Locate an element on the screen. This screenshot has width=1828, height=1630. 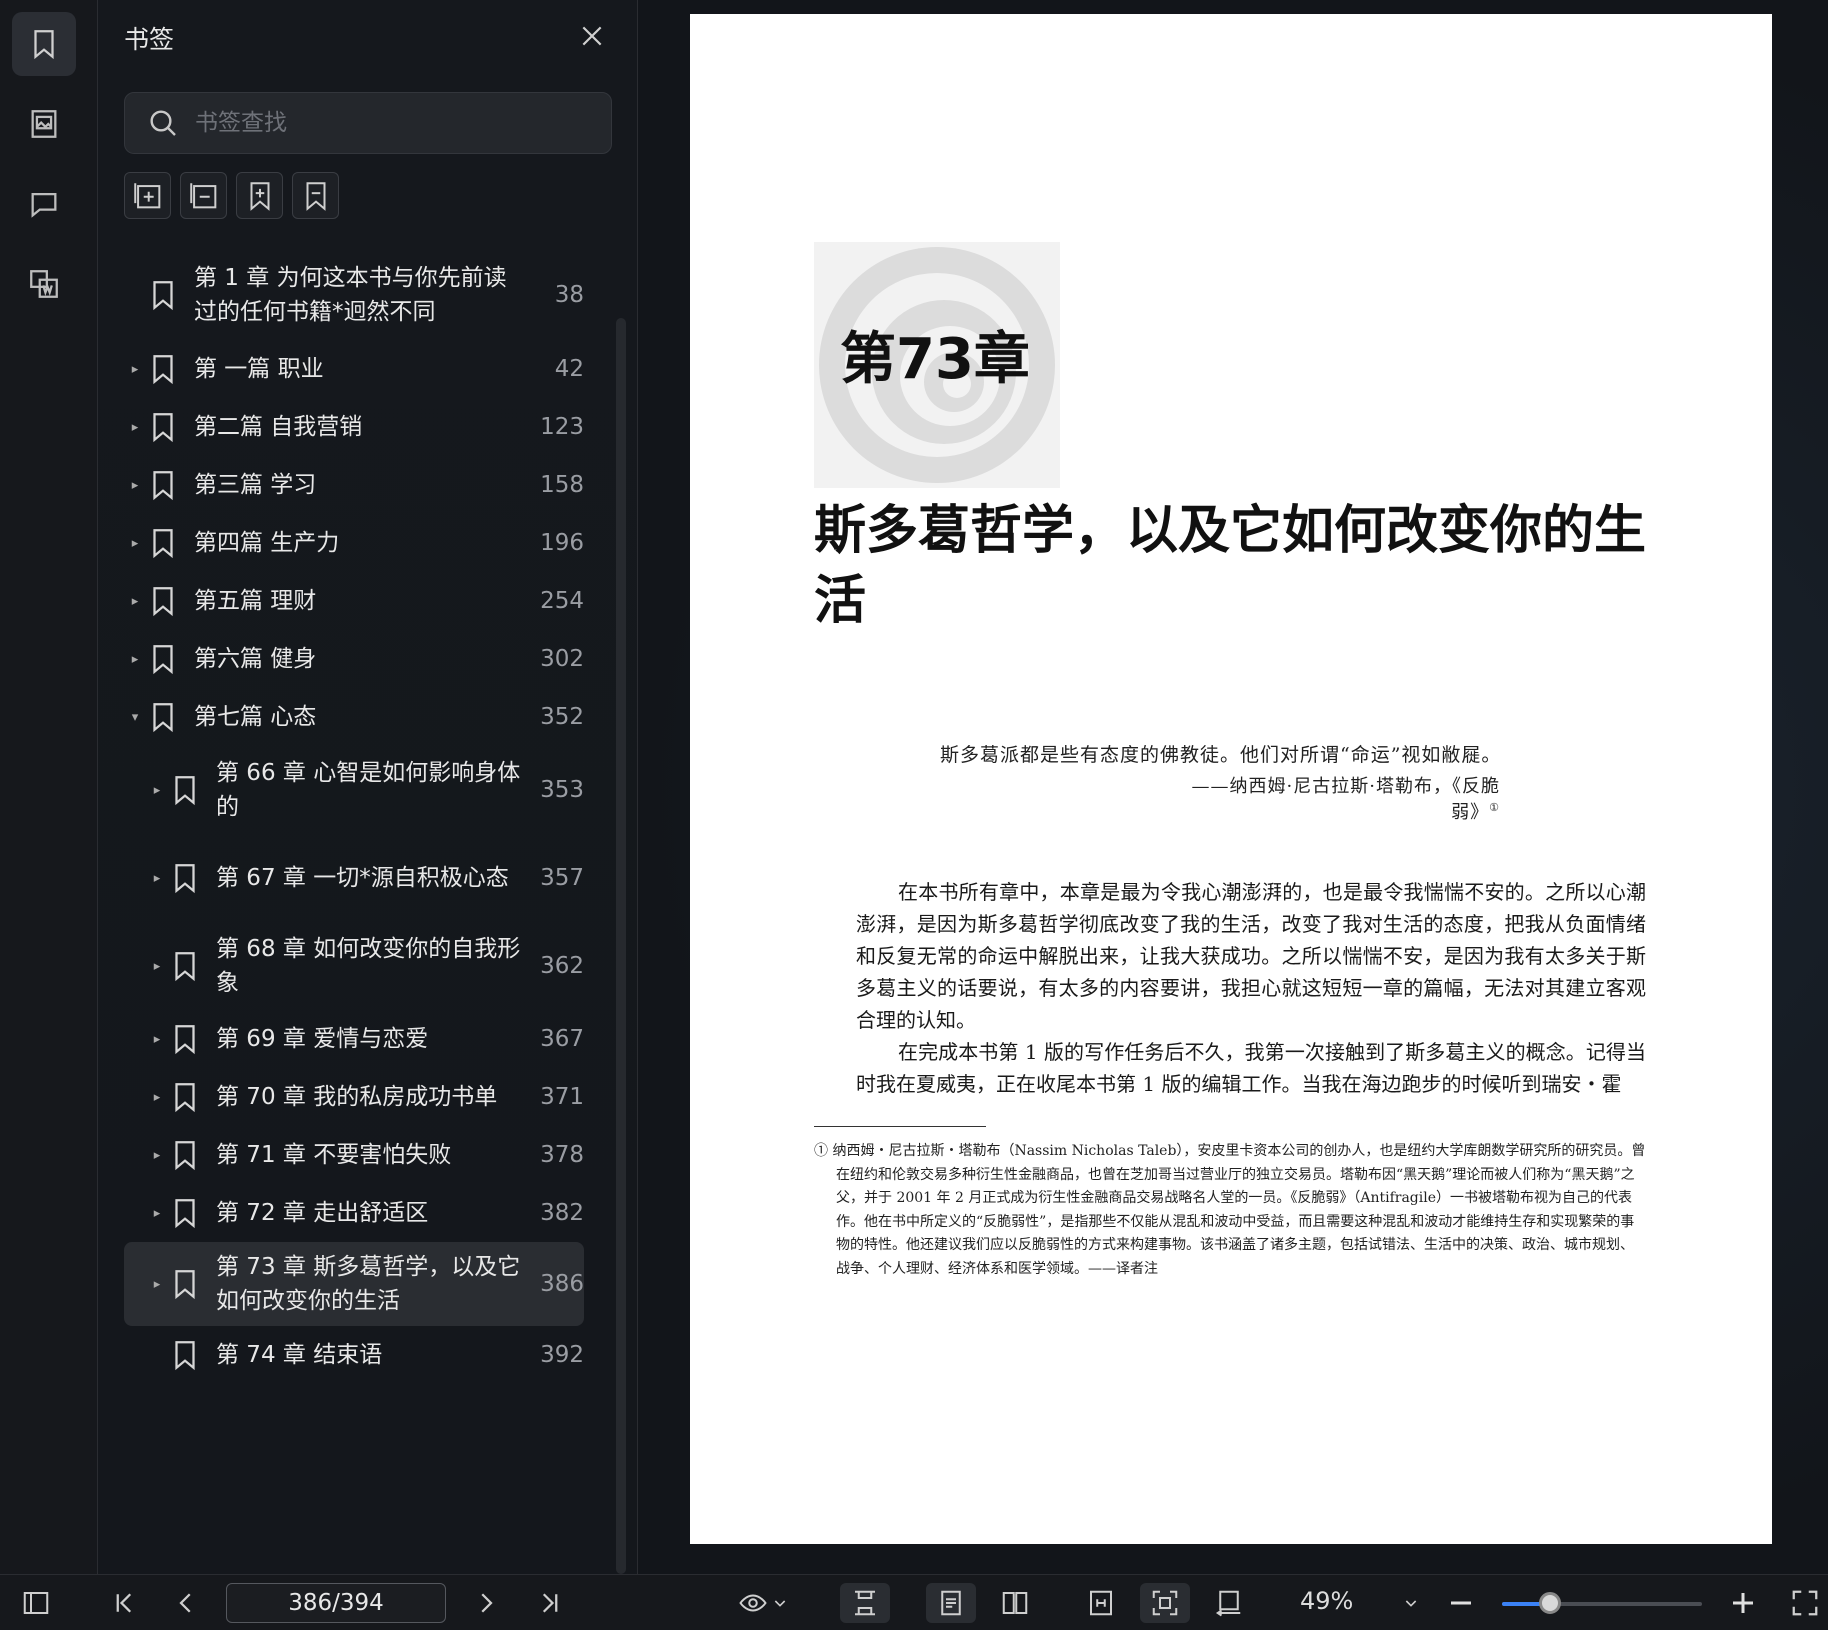
bookmark-item: ▸ 第 73 章 斯多葛哲学，以及它如何改变你的生活 386 is located at coordinates (354, 1284).